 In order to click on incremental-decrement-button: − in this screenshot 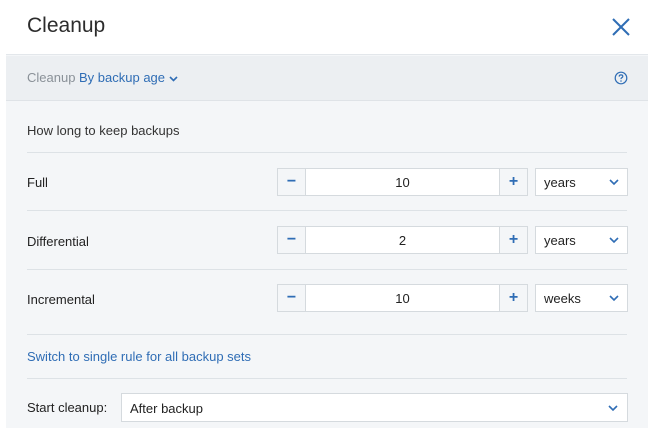, I will do `click(292, 298)`.